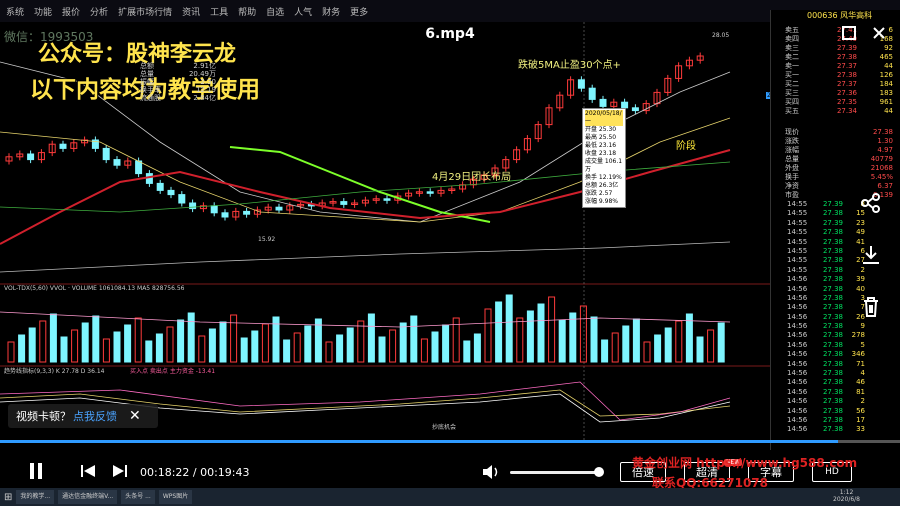 Image resolution: width=900 pixels, height=506 pixels. I want to click on orderbook-cell: 卖一, so click(792, 66).